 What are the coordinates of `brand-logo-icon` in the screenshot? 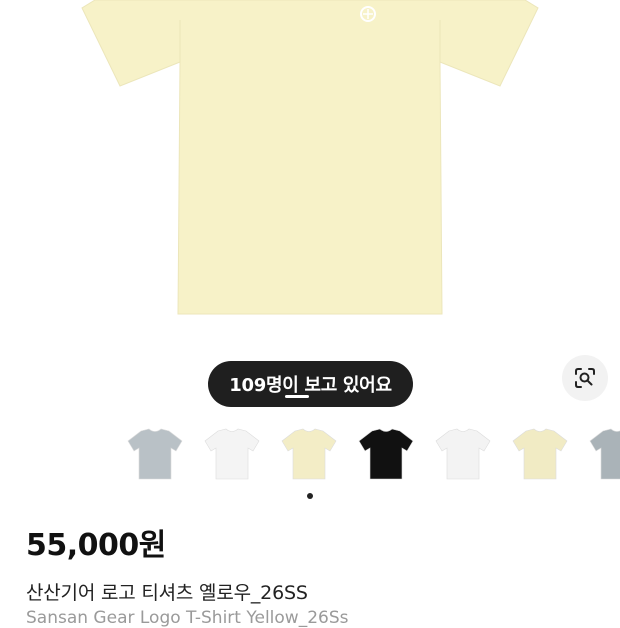 It's located at (368, 14).